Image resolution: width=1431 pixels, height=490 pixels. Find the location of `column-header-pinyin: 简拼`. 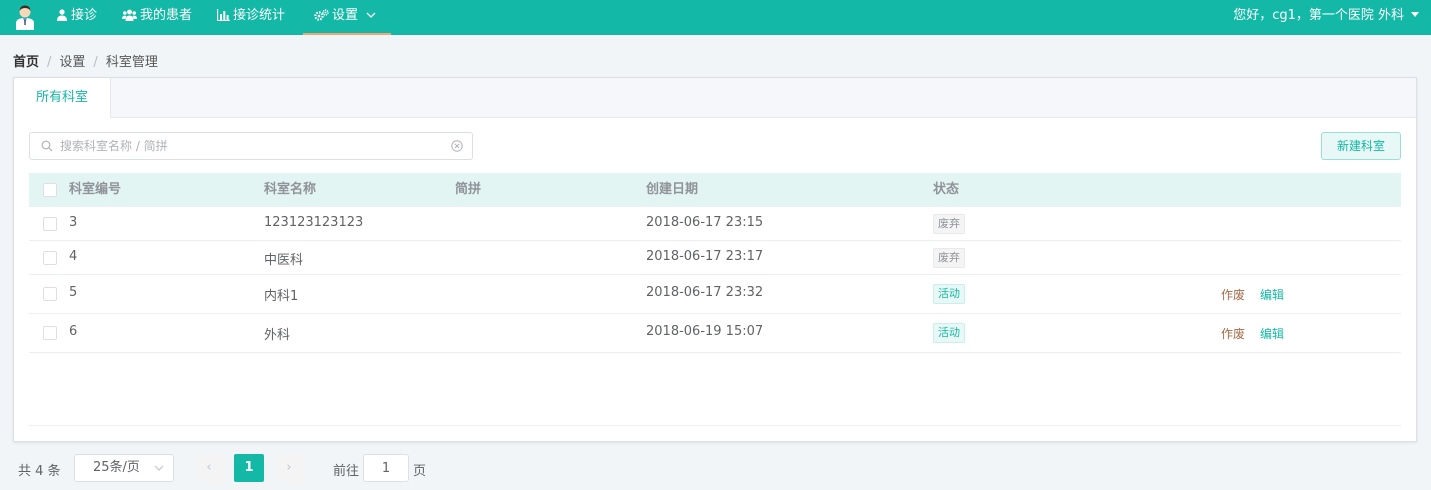

column-header-pinyin: 简拼 is located at coordinates (468, 190).